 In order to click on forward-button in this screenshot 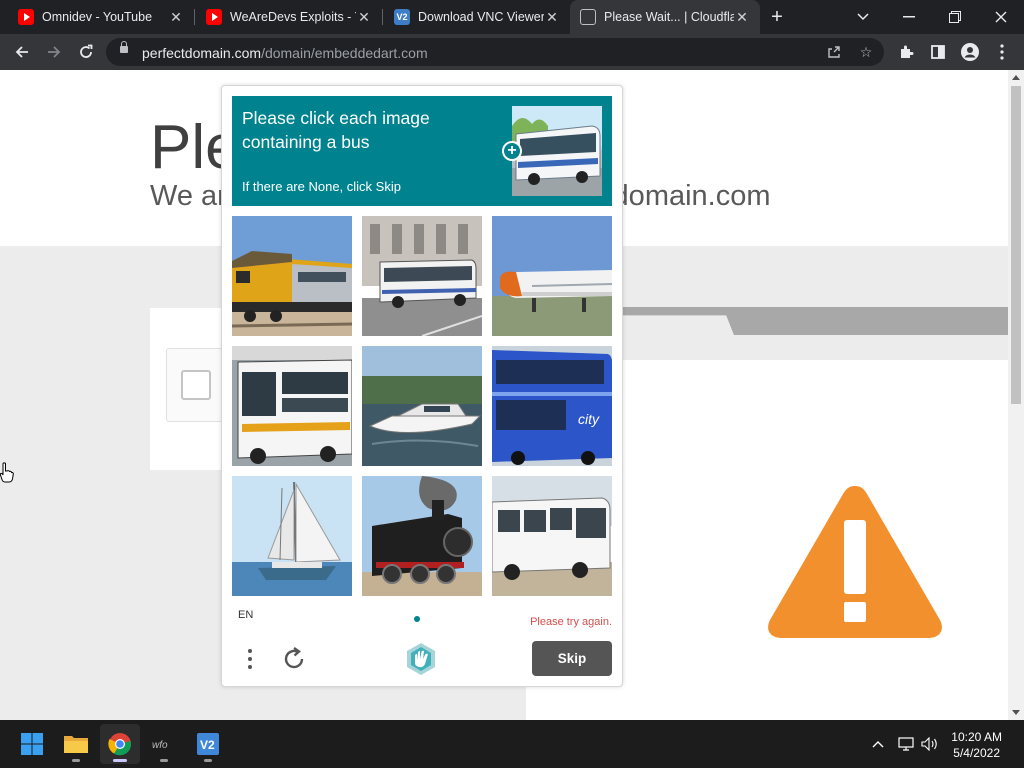, I will do `click(54, 52)`.